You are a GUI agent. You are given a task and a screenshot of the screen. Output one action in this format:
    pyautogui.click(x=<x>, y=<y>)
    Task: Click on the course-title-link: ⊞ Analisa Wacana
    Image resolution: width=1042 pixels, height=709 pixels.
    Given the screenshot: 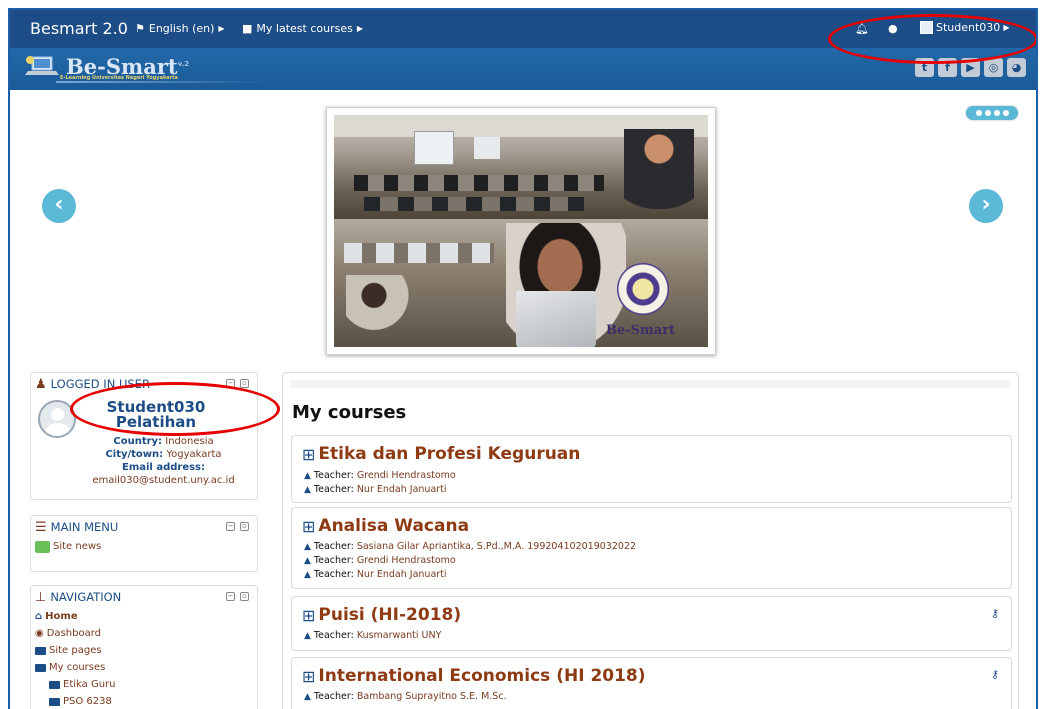 What is the action you would take?
    pyautogui.click(x=385, y=526)
    